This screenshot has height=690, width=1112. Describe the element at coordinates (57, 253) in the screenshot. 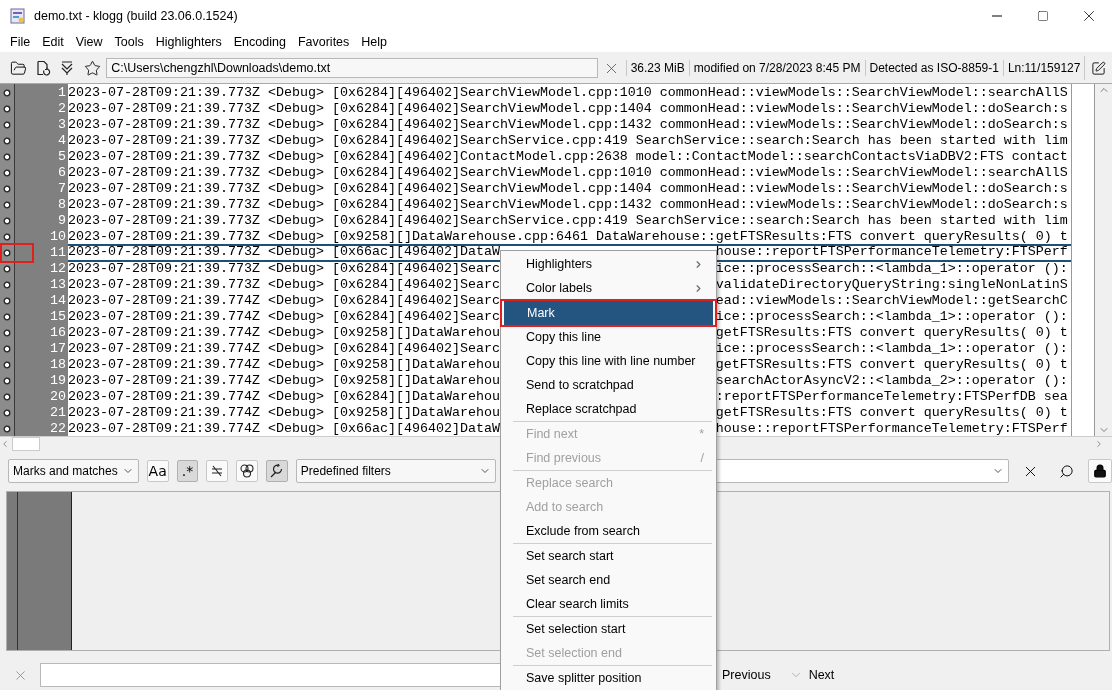

I see `line-number: 11` at that location.